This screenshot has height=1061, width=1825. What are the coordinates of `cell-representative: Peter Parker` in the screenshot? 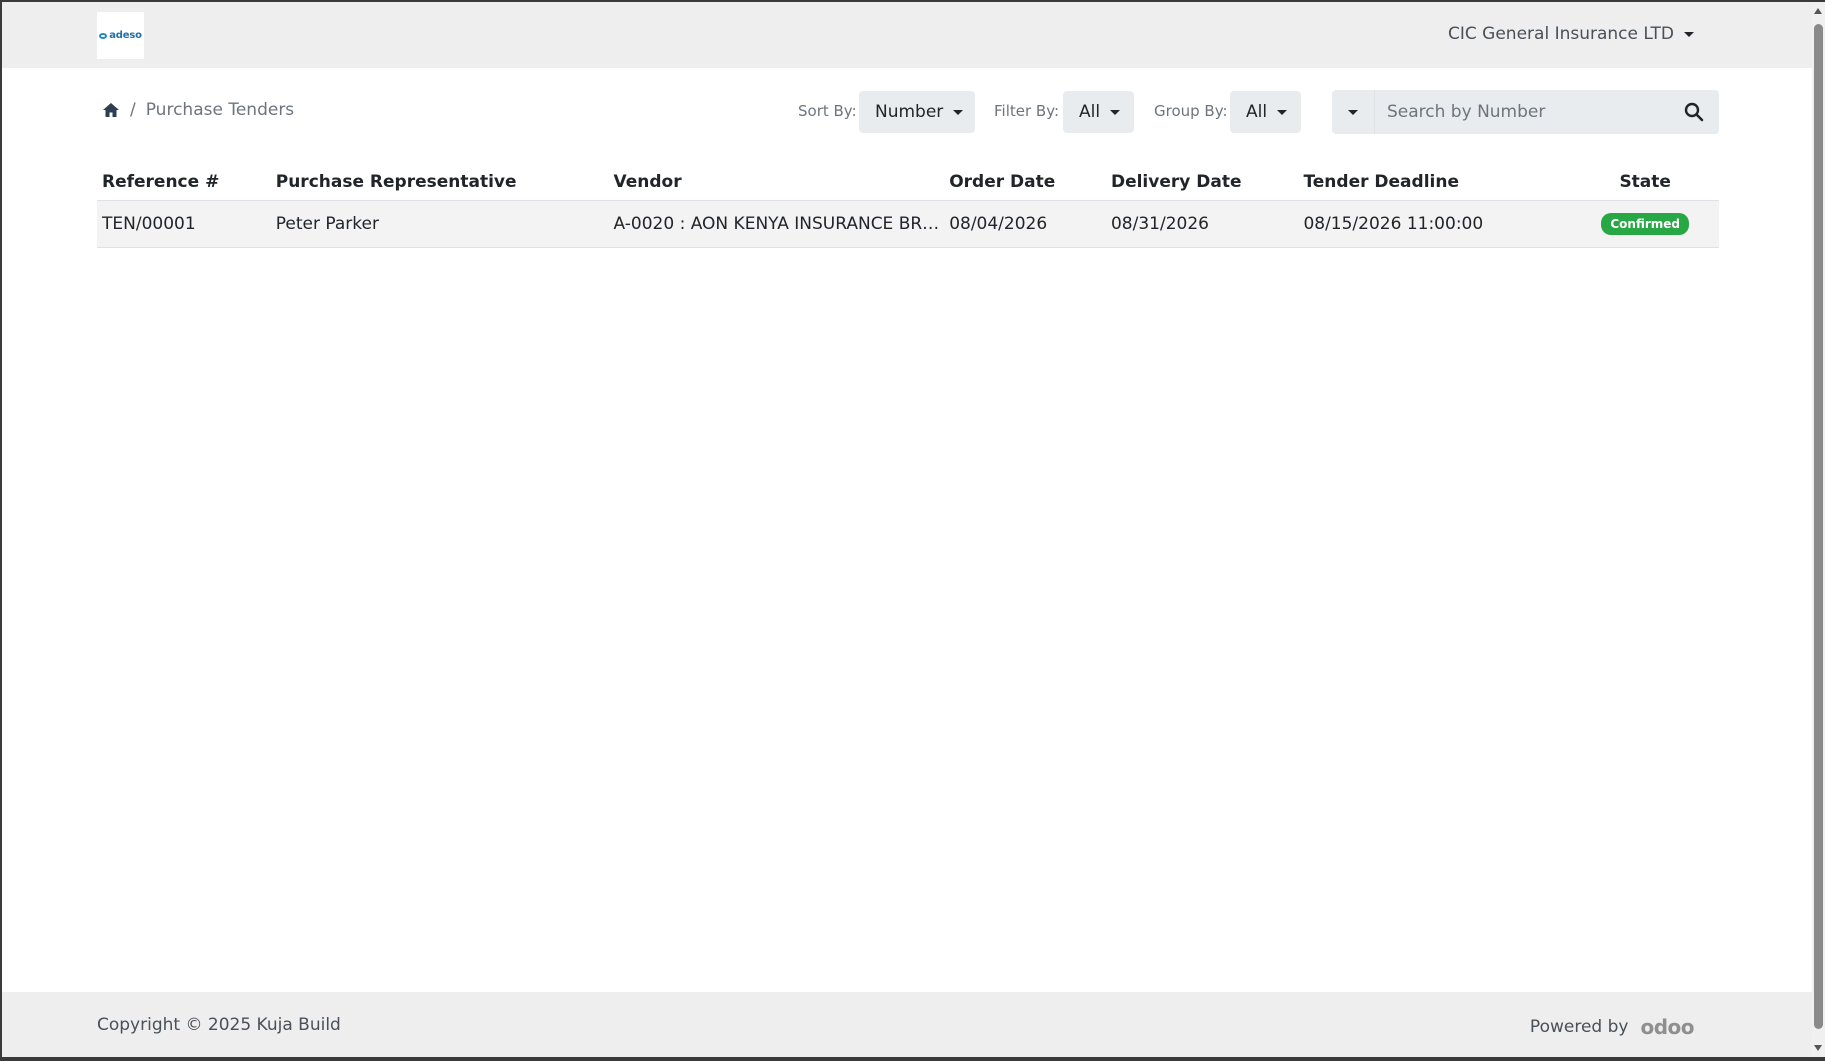 It's located at (439, 224).